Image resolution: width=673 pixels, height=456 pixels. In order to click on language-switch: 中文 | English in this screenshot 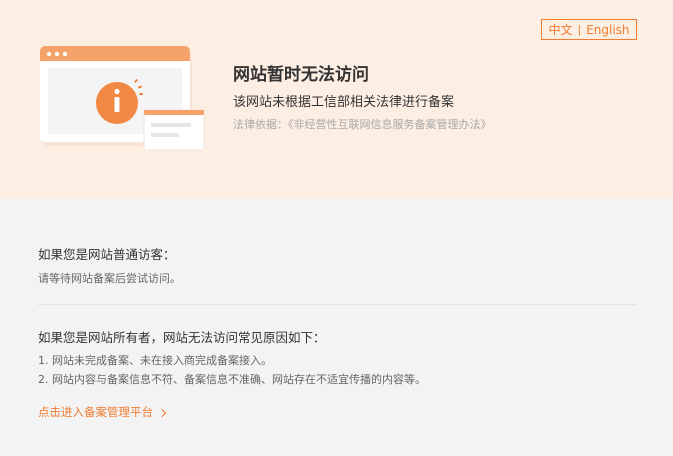, I will do `click(589, 29)`.